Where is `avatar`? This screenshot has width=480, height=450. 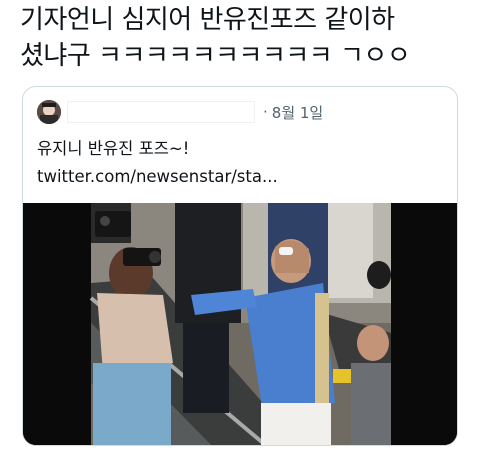 avatar is located at coordinates (49, 112).